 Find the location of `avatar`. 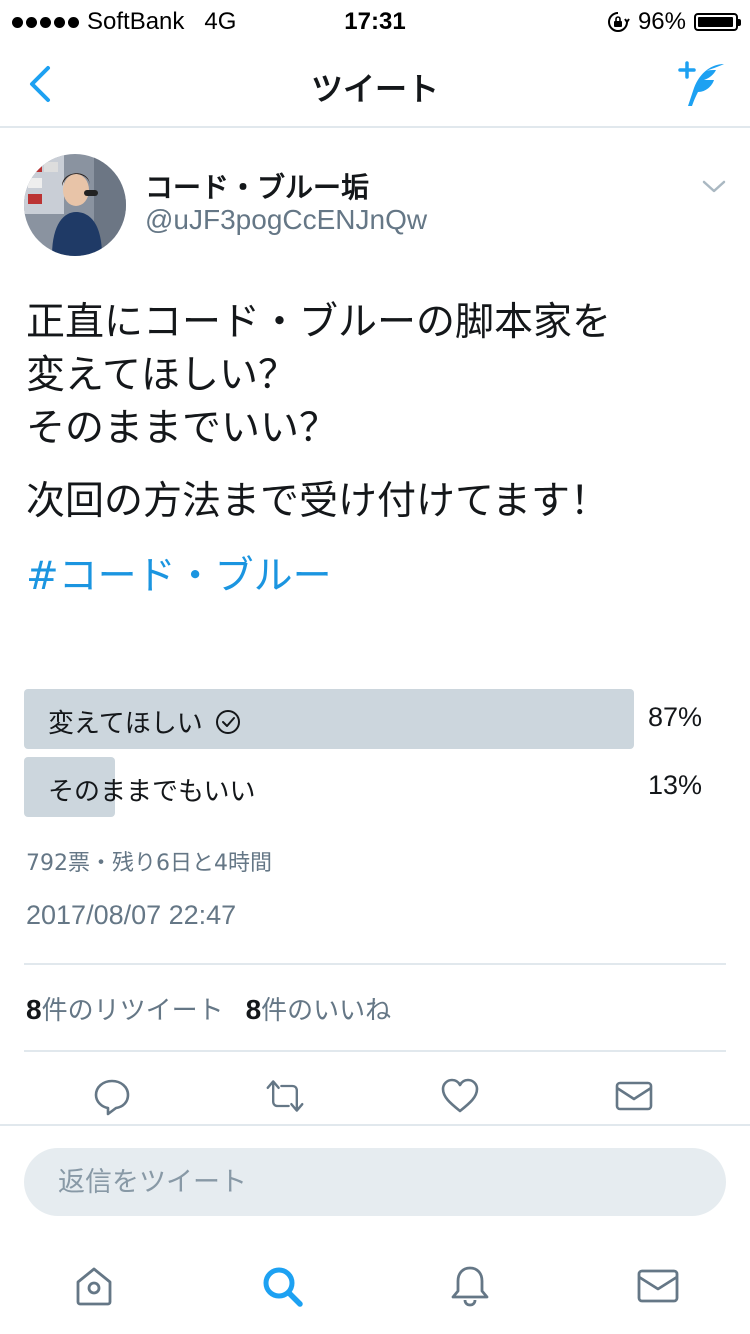

avatar is located at coordinates (75, 205).